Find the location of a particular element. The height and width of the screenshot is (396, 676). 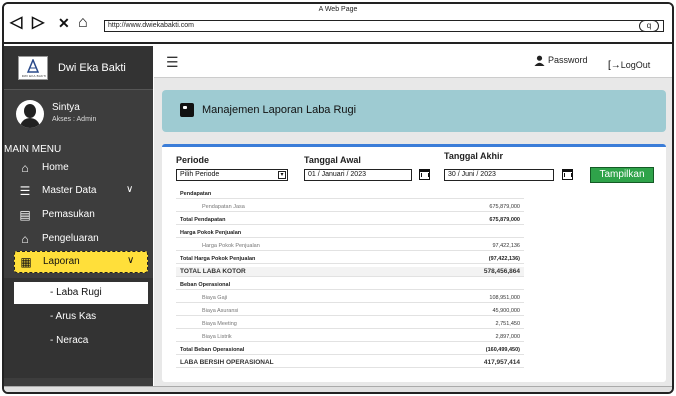

report-row: LABA BERSIH OPERASIONAL 417,957,414 is located at coordinates (350, 363).